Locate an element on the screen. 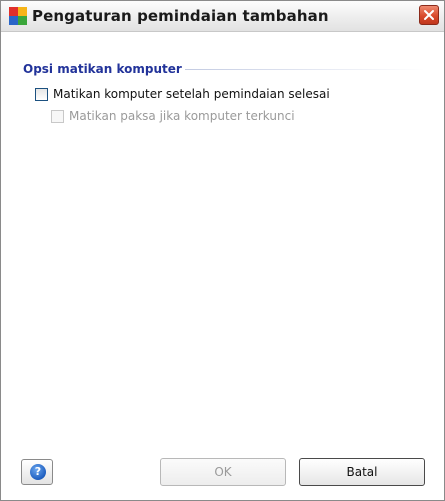 The width and height of the screenshot is (445, 501). section-divider is located at coordinates (305, 69).